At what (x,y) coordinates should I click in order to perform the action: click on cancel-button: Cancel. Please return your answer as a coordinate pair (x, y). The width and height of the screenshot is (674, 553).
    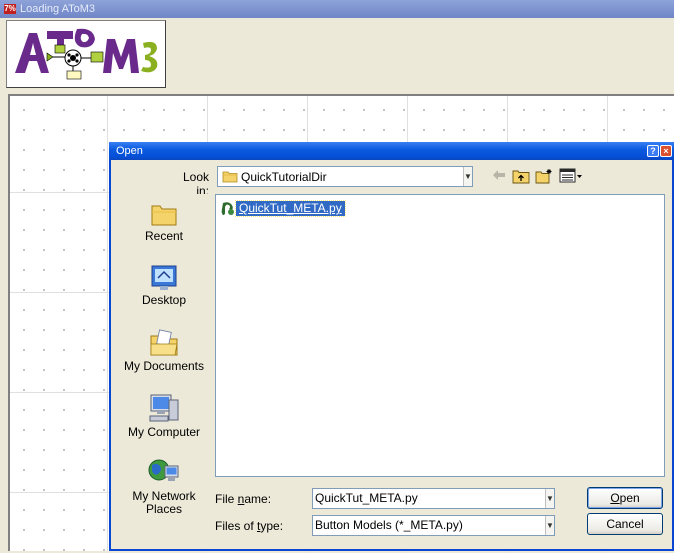
    Looking at the image, I should click on (625, 524).